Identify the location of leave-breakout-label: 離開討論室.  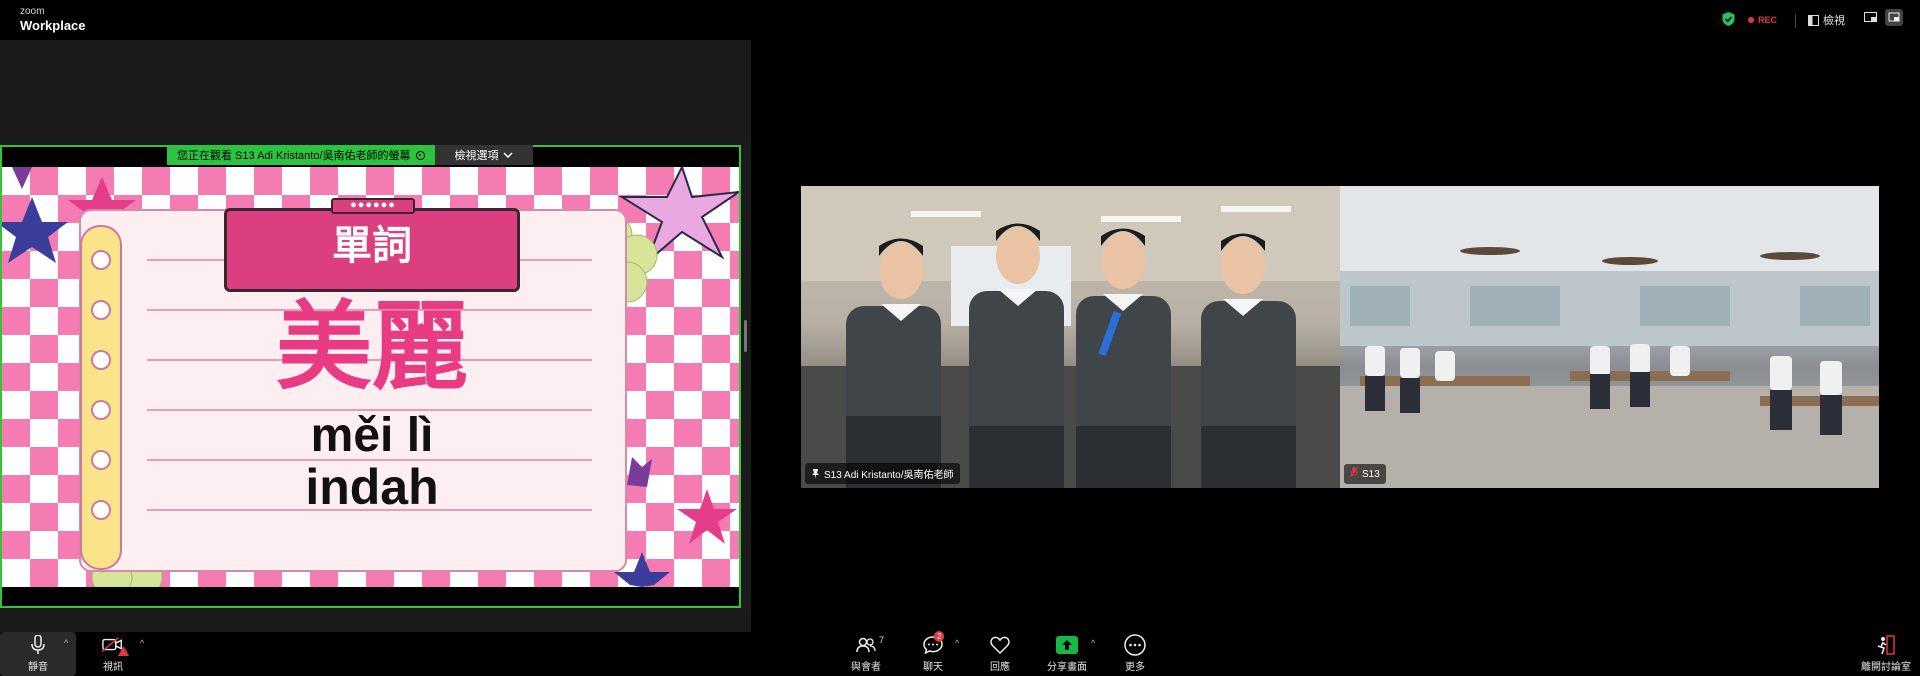
(1886, 667).